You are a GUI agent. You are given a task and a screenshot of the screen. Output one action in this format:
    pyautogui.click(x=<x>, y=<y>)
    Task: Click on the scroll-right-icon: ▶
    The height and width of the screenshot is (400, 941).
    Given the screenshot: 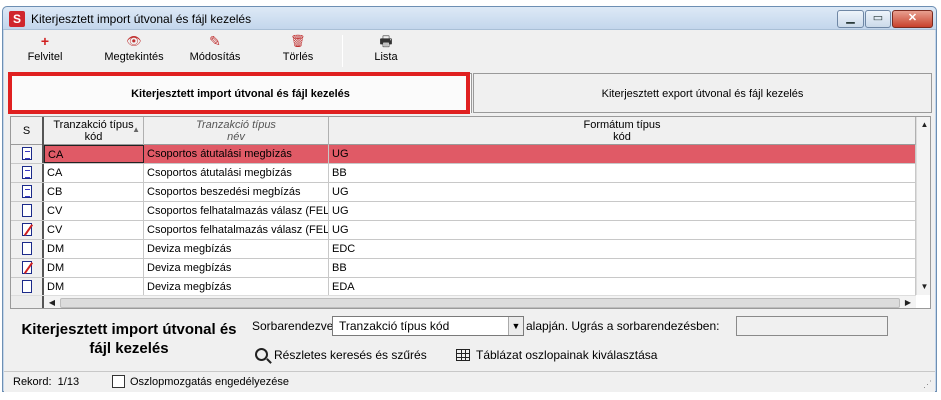 What is the action you would take?
    pyautogui.click(x=908, y=302)
    